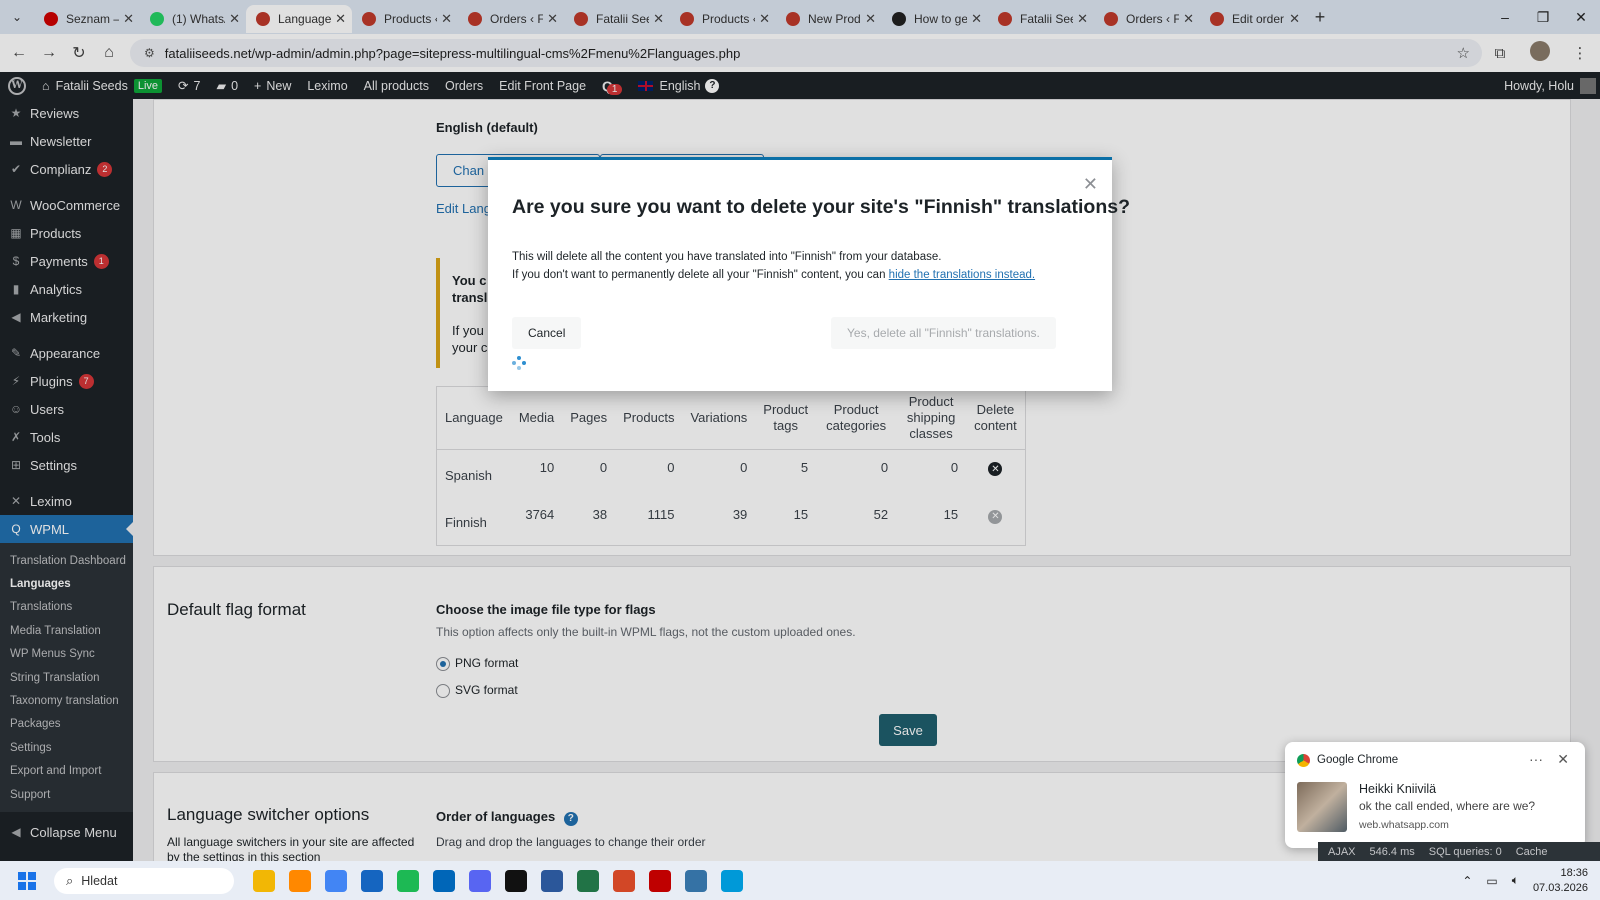  Describe the element at coordinates (443, 690) in the screenshot. I see `svg-radio` at that location.